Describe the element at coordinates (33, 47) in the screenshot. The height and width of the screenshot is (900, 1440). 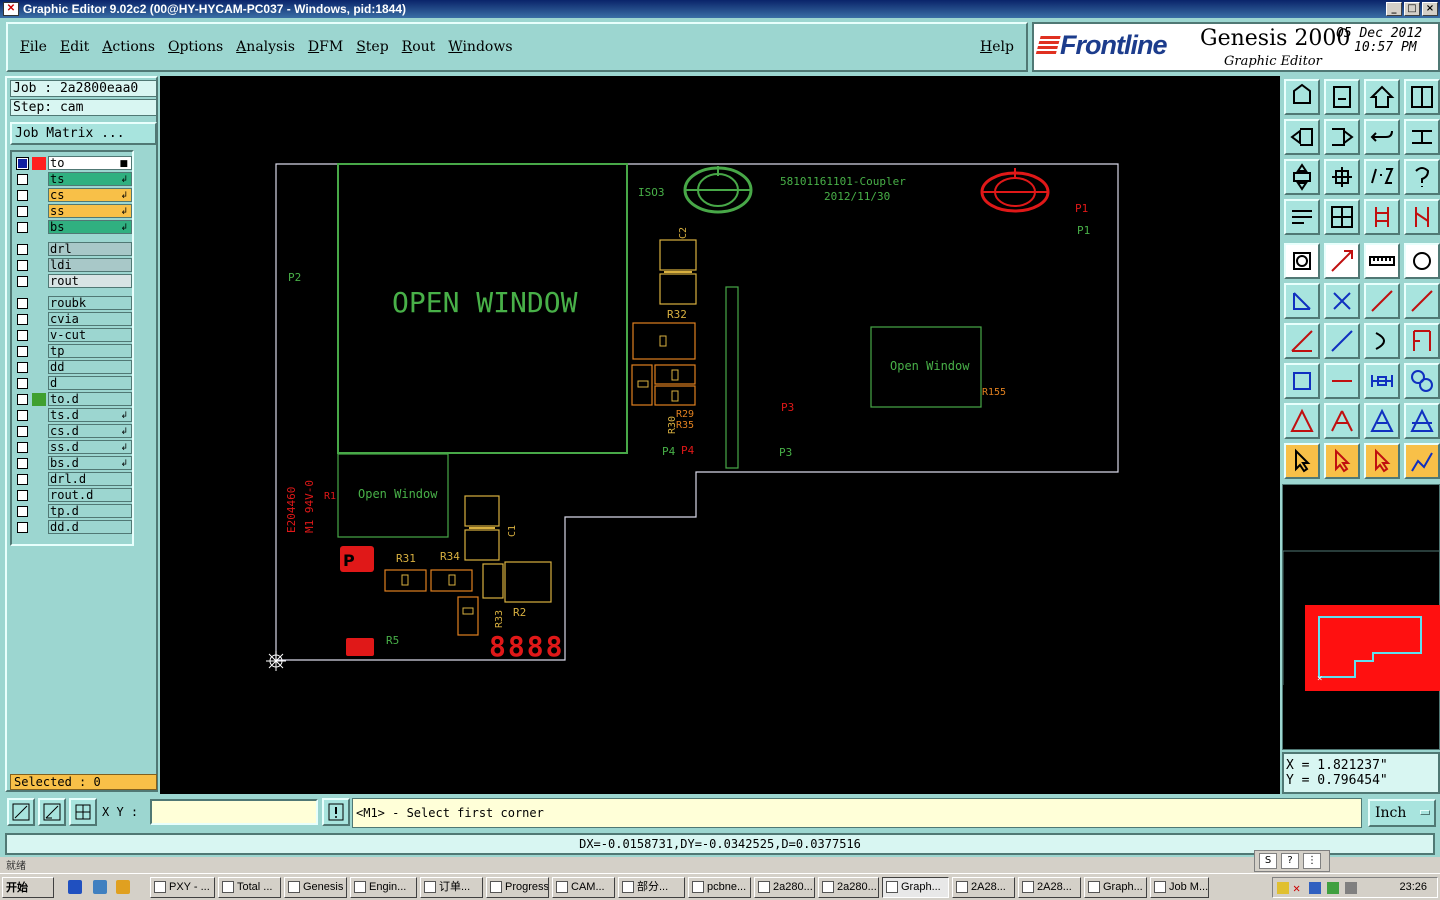
I see `menu-file: File` at that location.